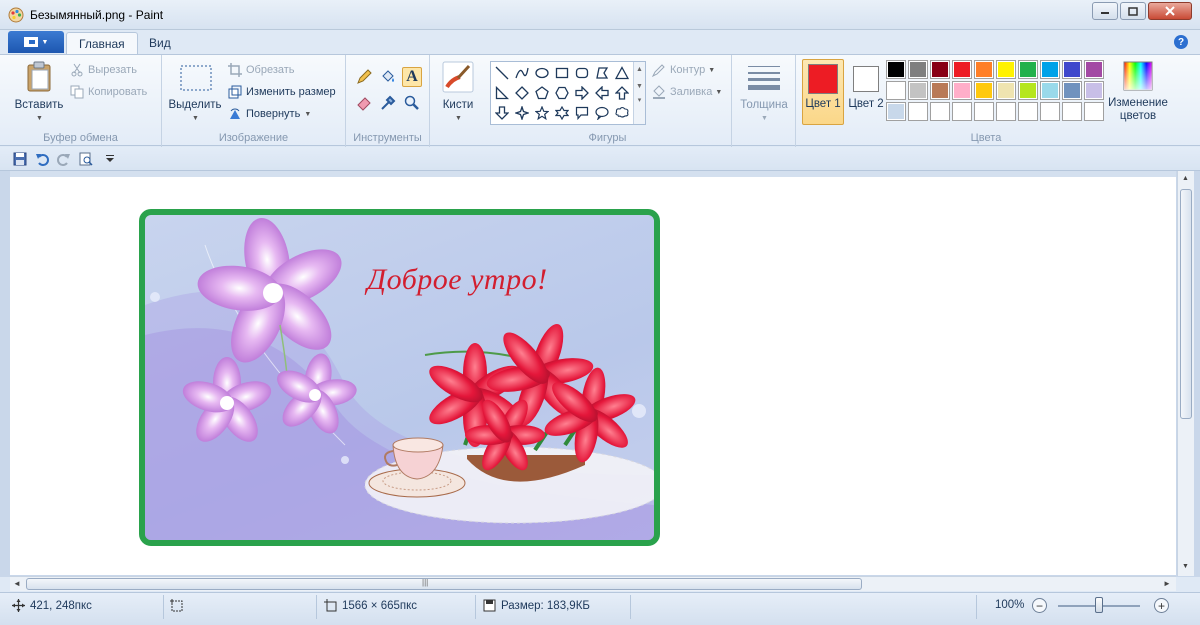 Image resolution: width=1200 pixels, height=625 pixels. I want to click on triangle-shape, so click(622, 73).